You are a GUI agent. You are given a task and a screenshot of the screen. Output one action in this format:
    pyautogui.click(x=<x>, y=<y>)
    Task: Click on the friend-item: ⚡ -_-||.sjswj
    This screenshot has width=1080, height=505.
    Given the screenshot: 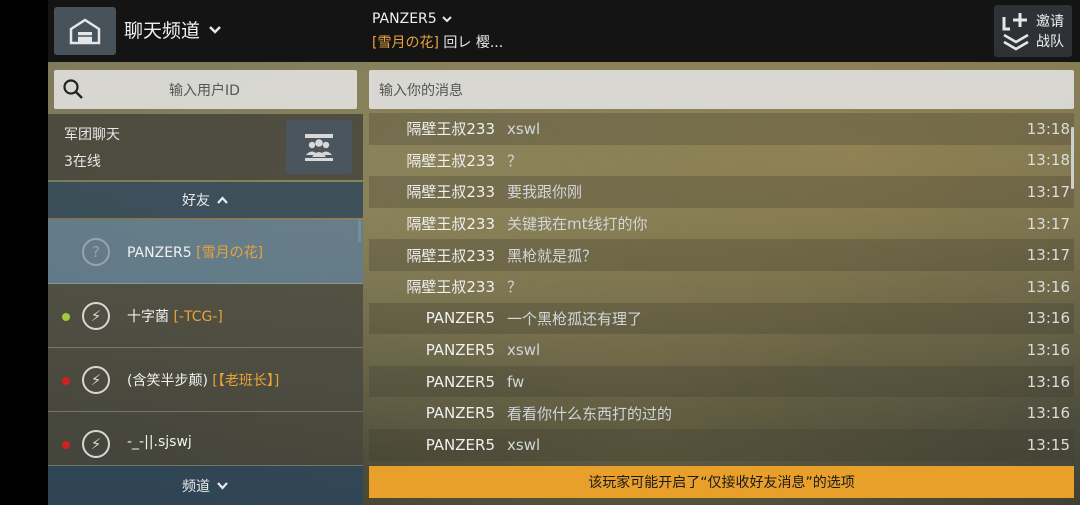 What is the action you would take?
    pyautogui.click(x=205, y=439)
    